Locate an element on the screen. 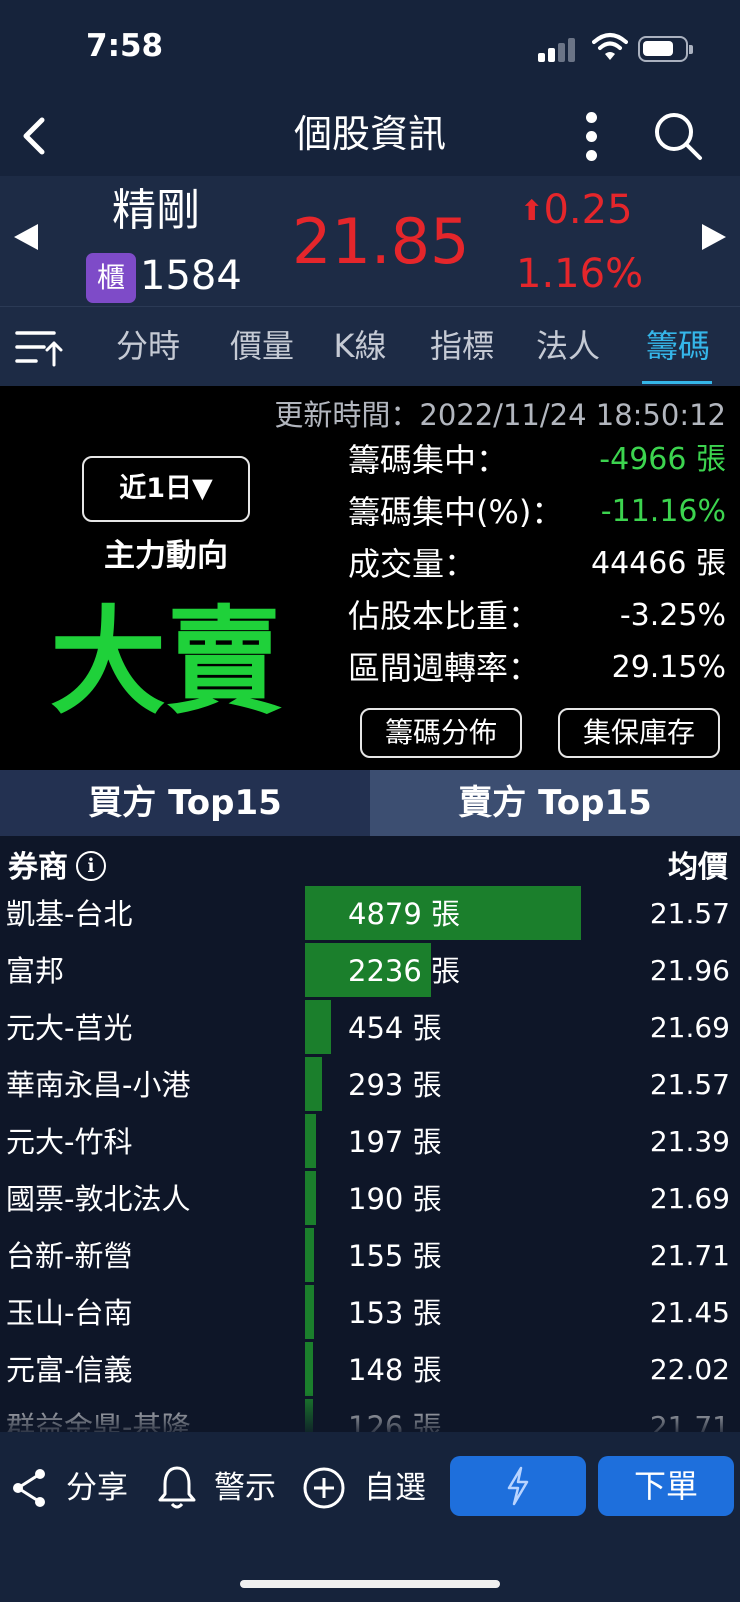  chip-distribution-button: 籌碼分佈 is located at coordinates (441, 733).